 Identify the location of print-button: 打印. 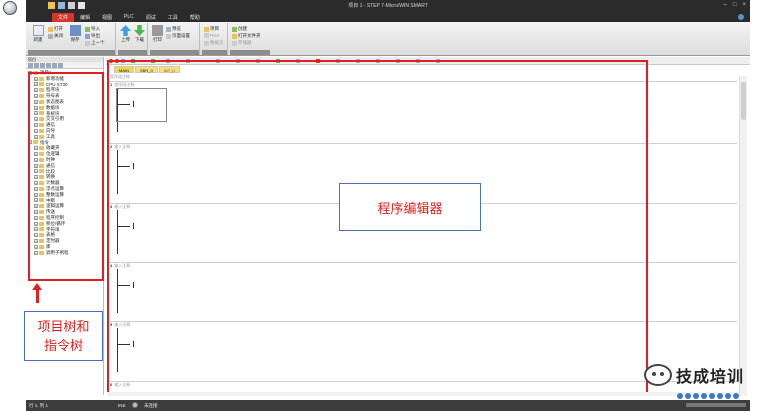
(157, 34).